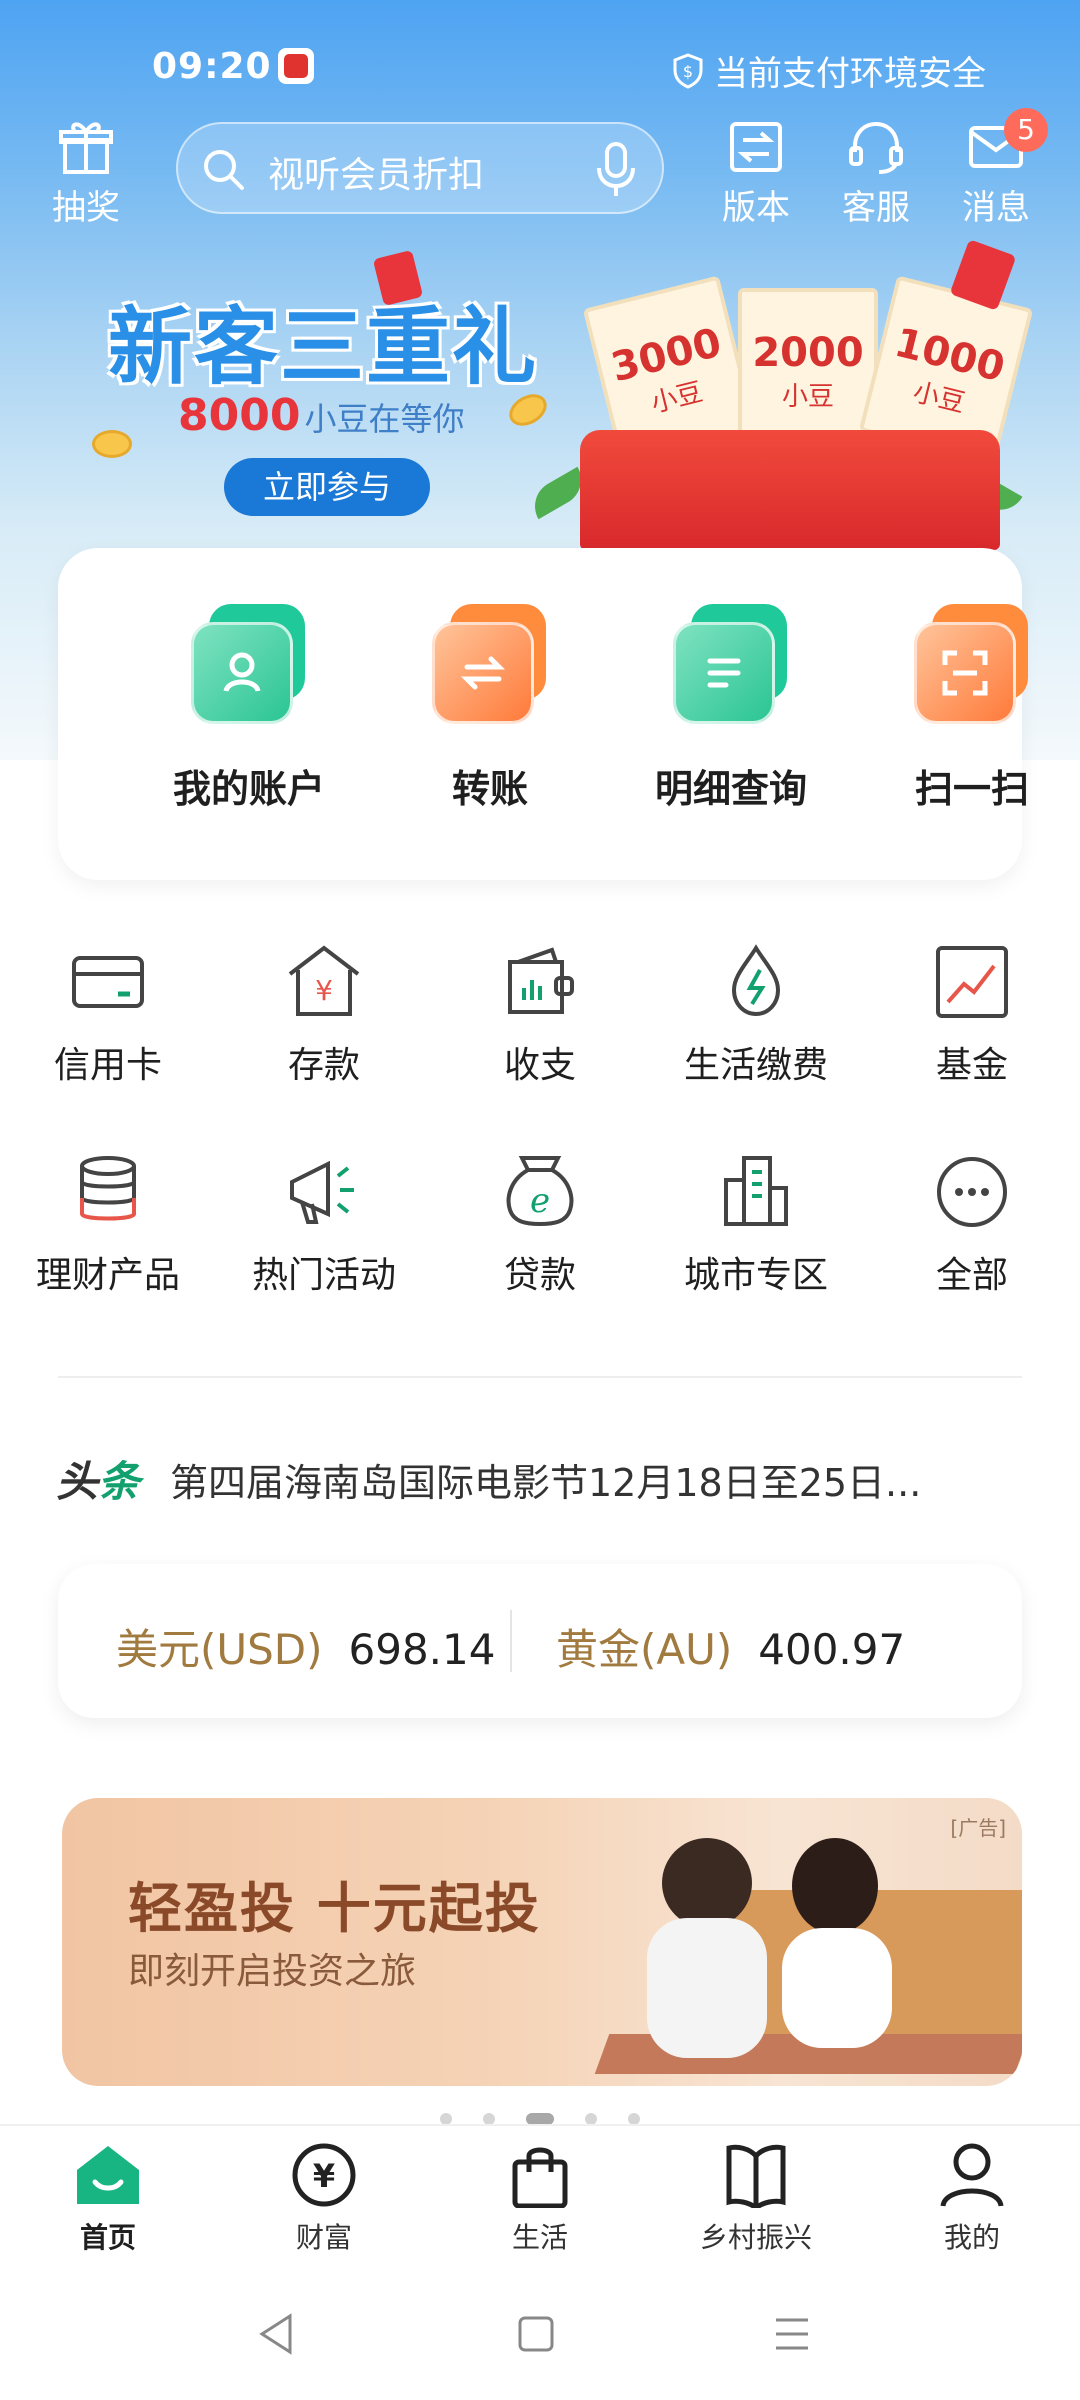  I want to click on tab-wealth: ¥ 财富, so click(324, 2199).